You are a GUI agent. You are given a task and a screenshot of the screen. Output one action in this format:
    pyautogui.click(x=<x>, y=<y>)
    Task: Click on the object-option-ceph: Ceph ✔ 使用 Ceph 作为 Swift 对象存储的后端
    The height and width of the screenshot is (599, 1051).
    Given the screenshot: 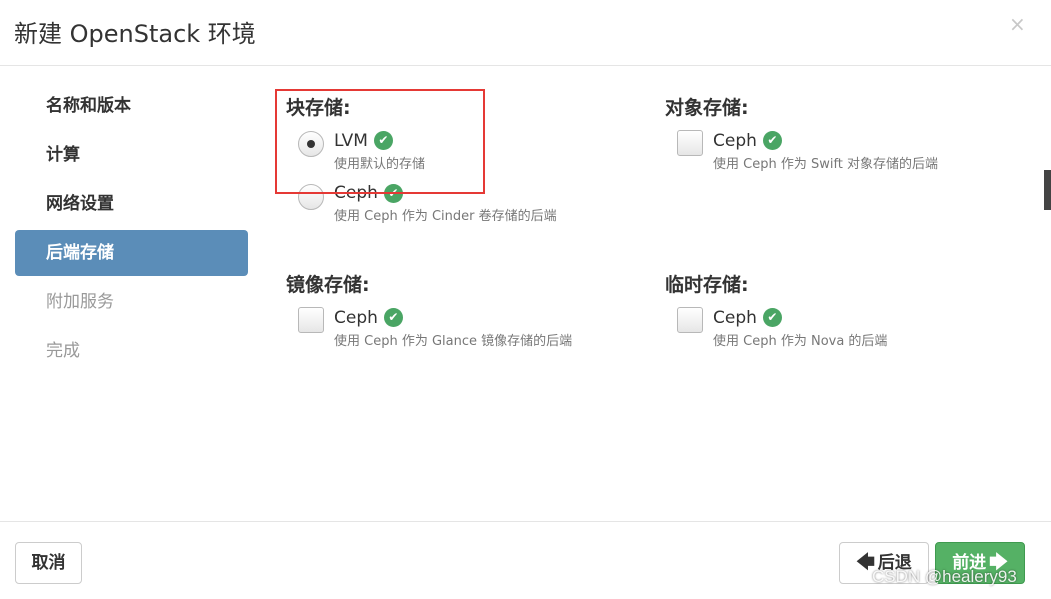 What is the action you would take?
    pyautogui.click(x=845, y=151)
    